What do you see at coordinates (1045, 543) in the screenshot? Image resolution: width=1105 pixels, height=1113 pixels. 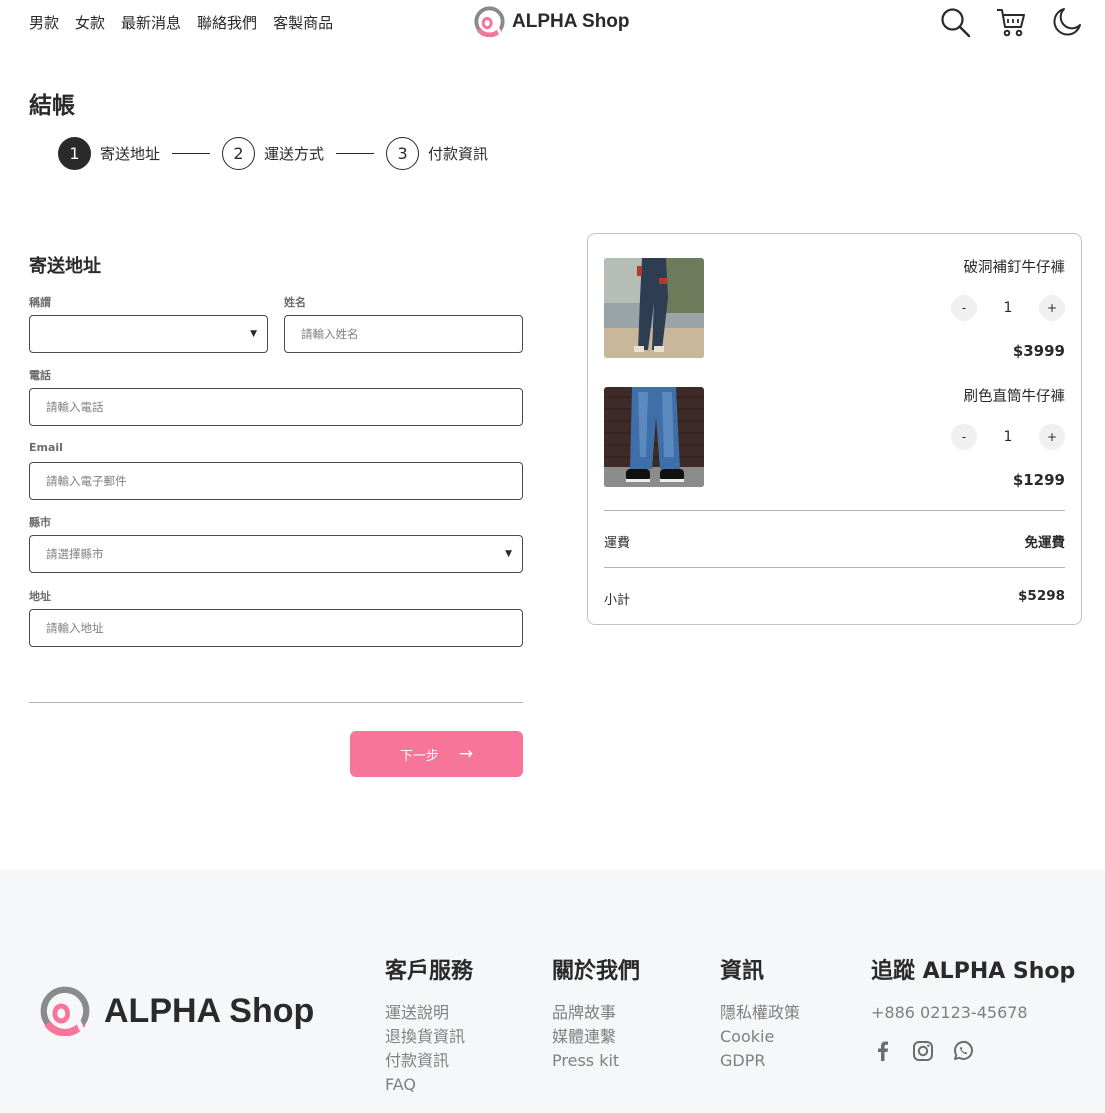 I see `shipping-value: 免運費` at bounding box center [1045, 543].